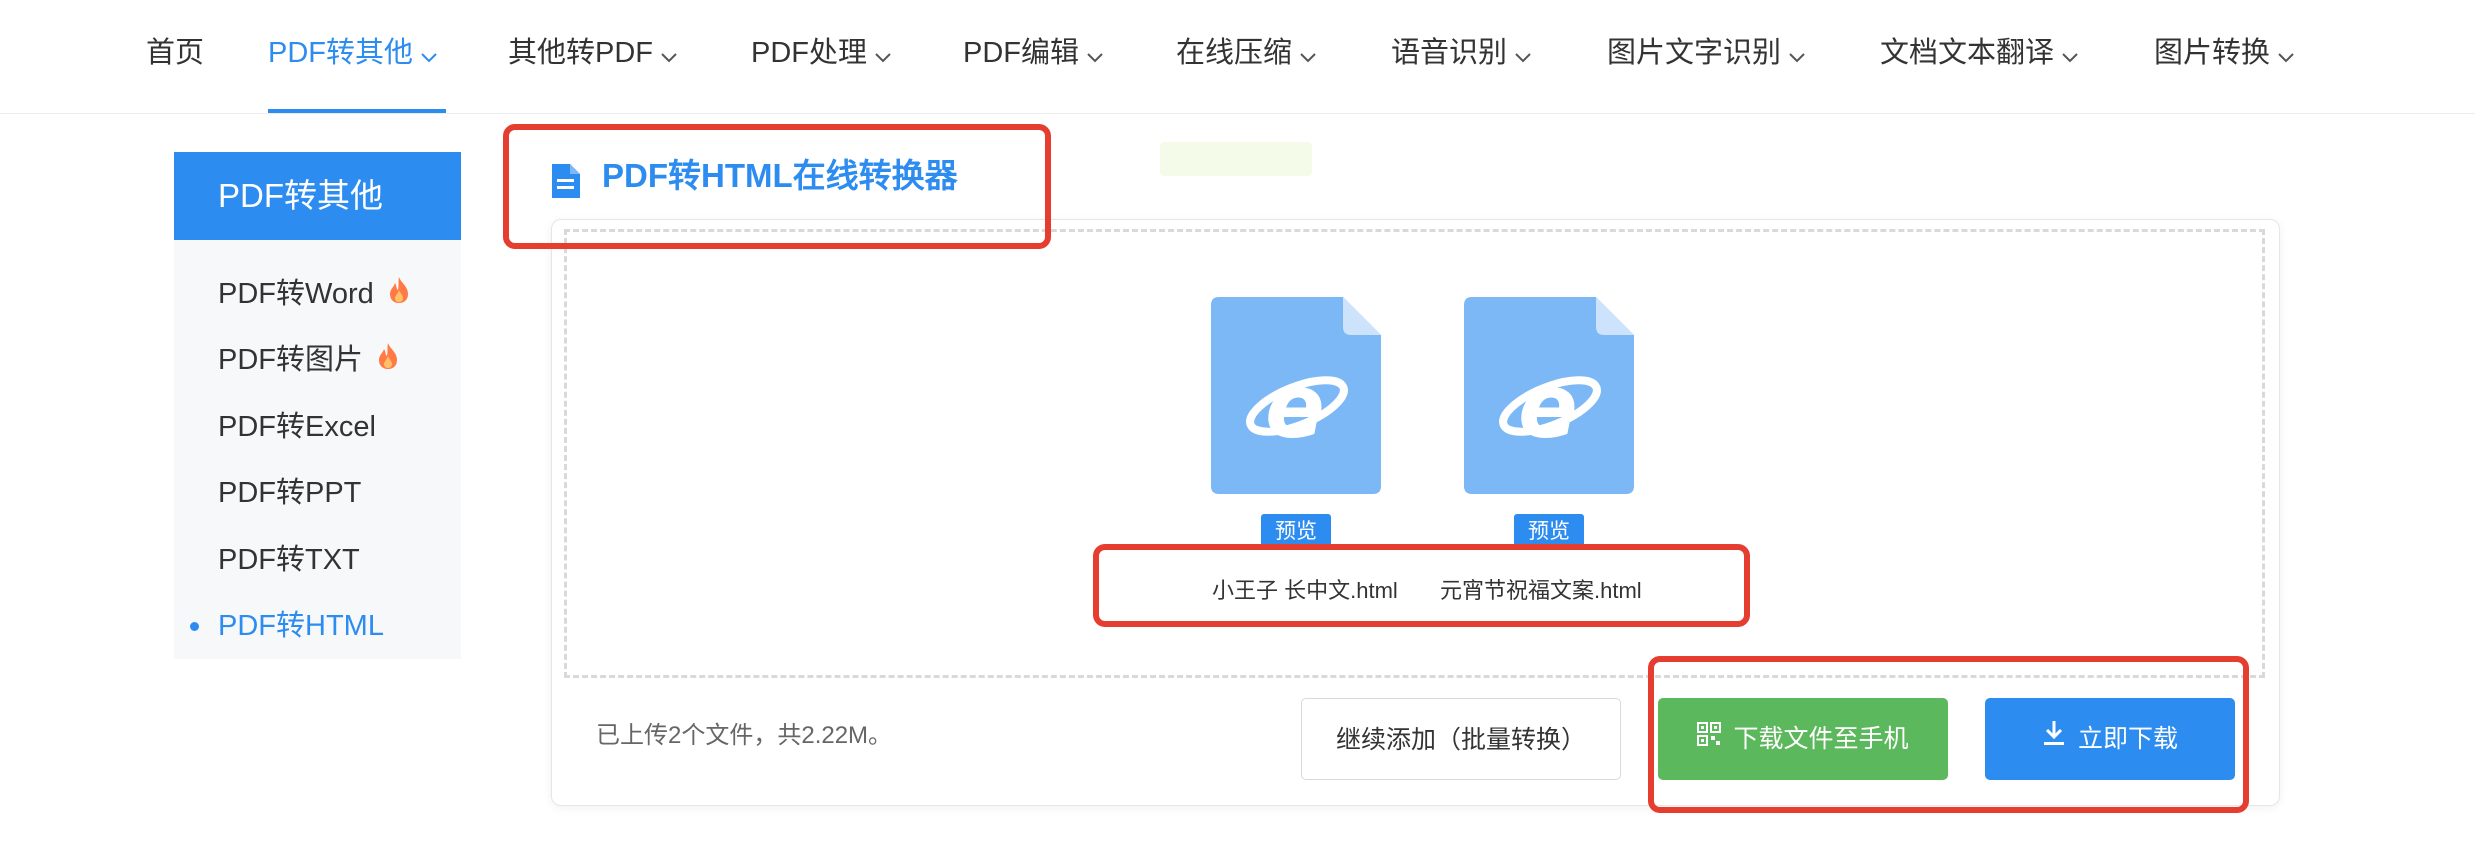 This screenshot has height=847, width=2475. I want to click on active-indicator-dot, so click(194, 626).